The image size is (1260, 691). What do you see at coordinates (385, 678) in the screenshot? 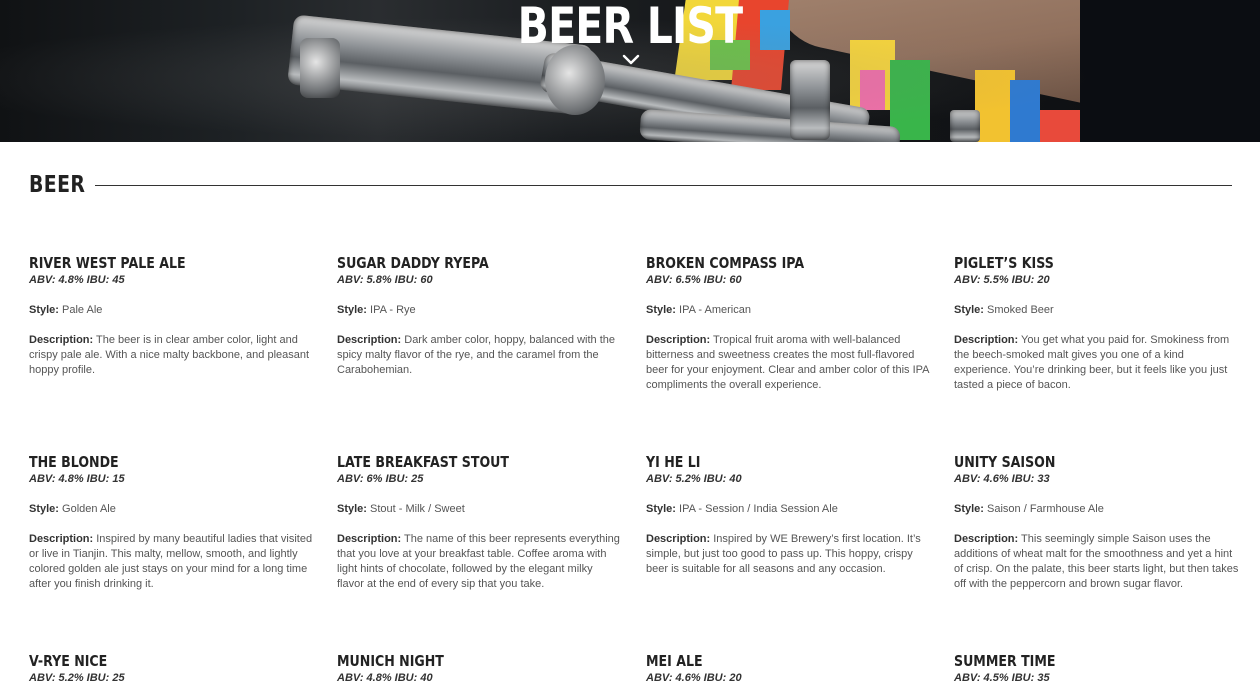
I see `beer-abv-ibu: ABV: 4.8% IBU: 40` at bounding box center [385, 678].